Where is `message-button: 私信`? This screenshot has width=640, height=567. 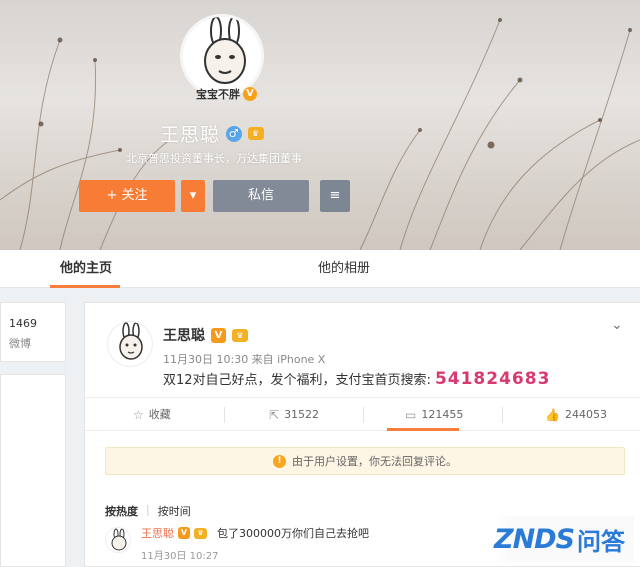 message-button: 私信 is located at coordinates (261, 196).